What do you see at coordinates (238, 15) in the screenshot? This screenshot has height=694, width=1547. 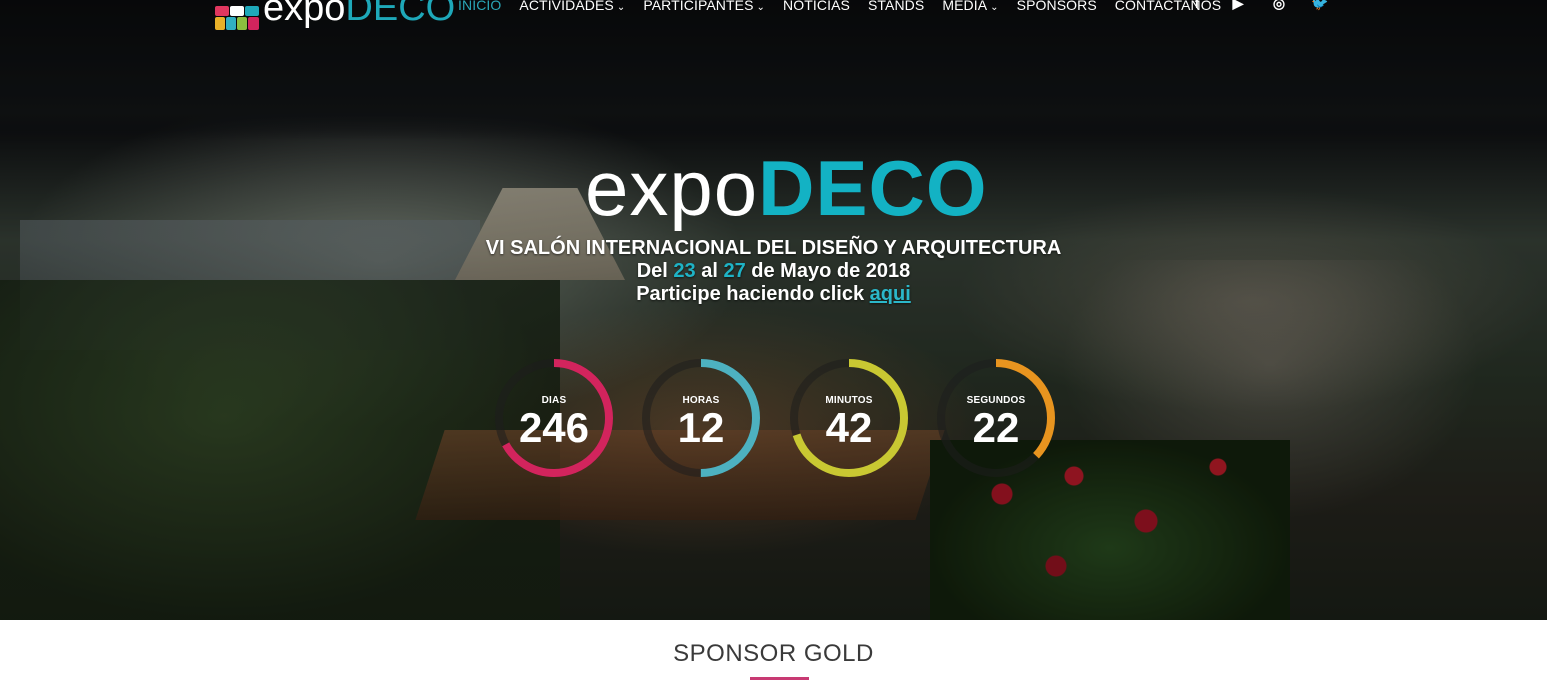 I see `logo-mark-icon` at bounding box center [238, 15].